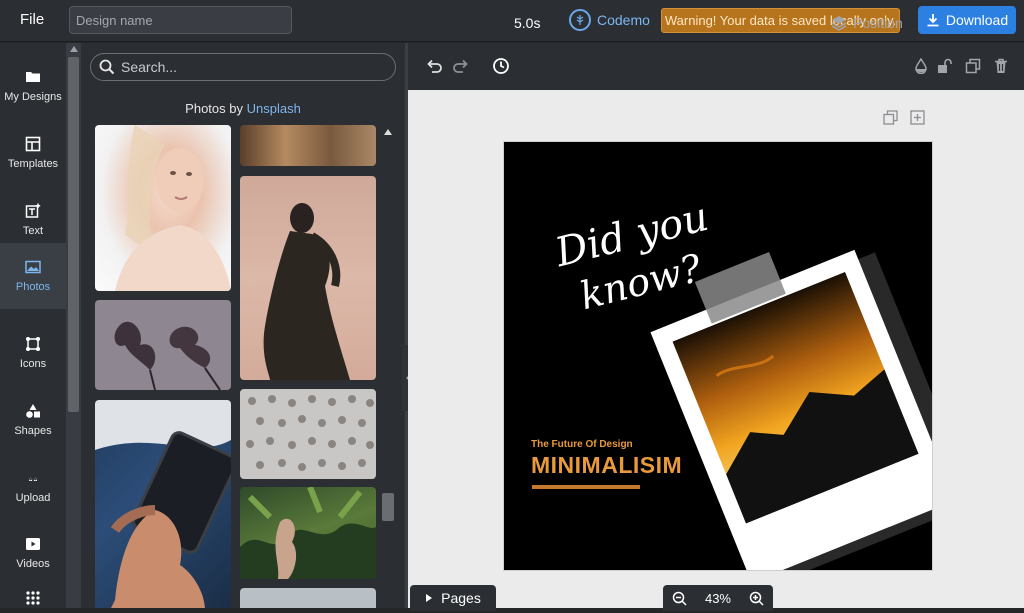 This screenshot has width=1024, height=613. I want to click on page-tools, so click(904, 117).